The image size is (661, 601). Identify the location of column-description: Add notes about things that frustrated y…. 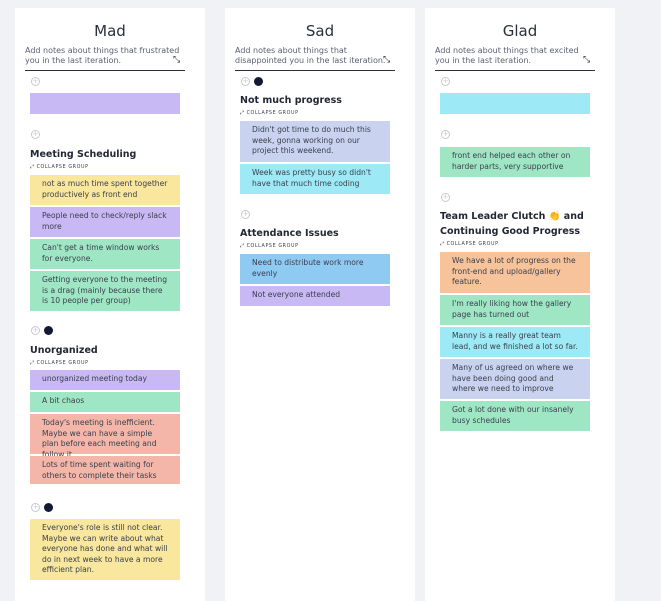
(102, 55).